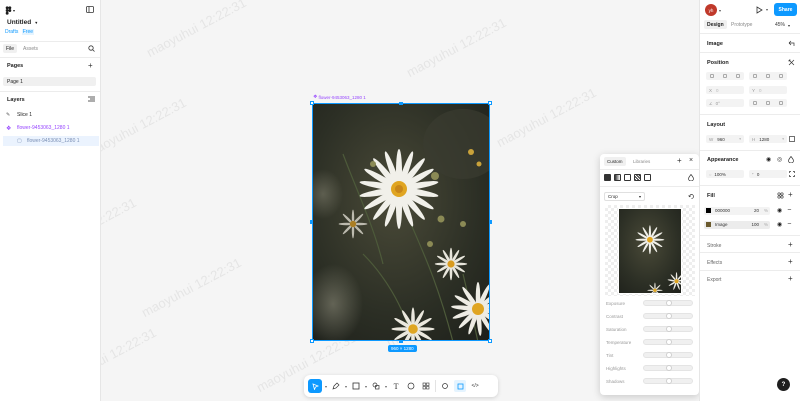 The width and height of the screenshot is (800, 401). I want to click on resize-mode-icon, so click(792, 140).